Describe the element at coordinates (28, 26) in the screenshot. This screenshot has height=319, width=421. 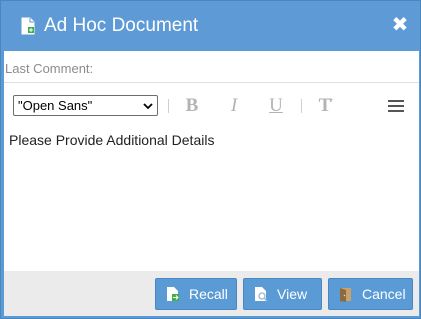
I see `document-icon` at that location.